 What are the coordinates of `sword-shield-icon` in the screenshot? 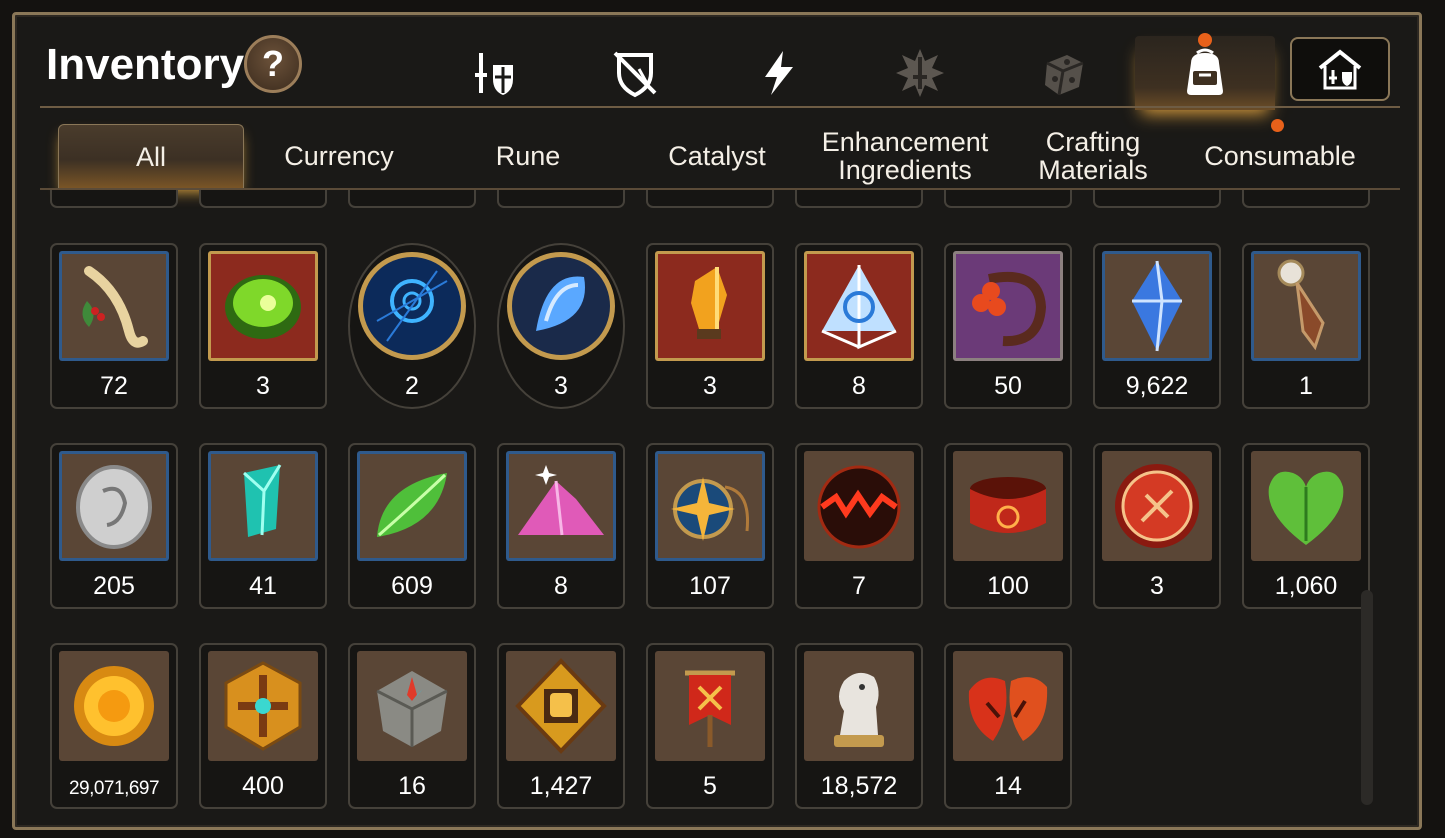 It's located at (493, 73).